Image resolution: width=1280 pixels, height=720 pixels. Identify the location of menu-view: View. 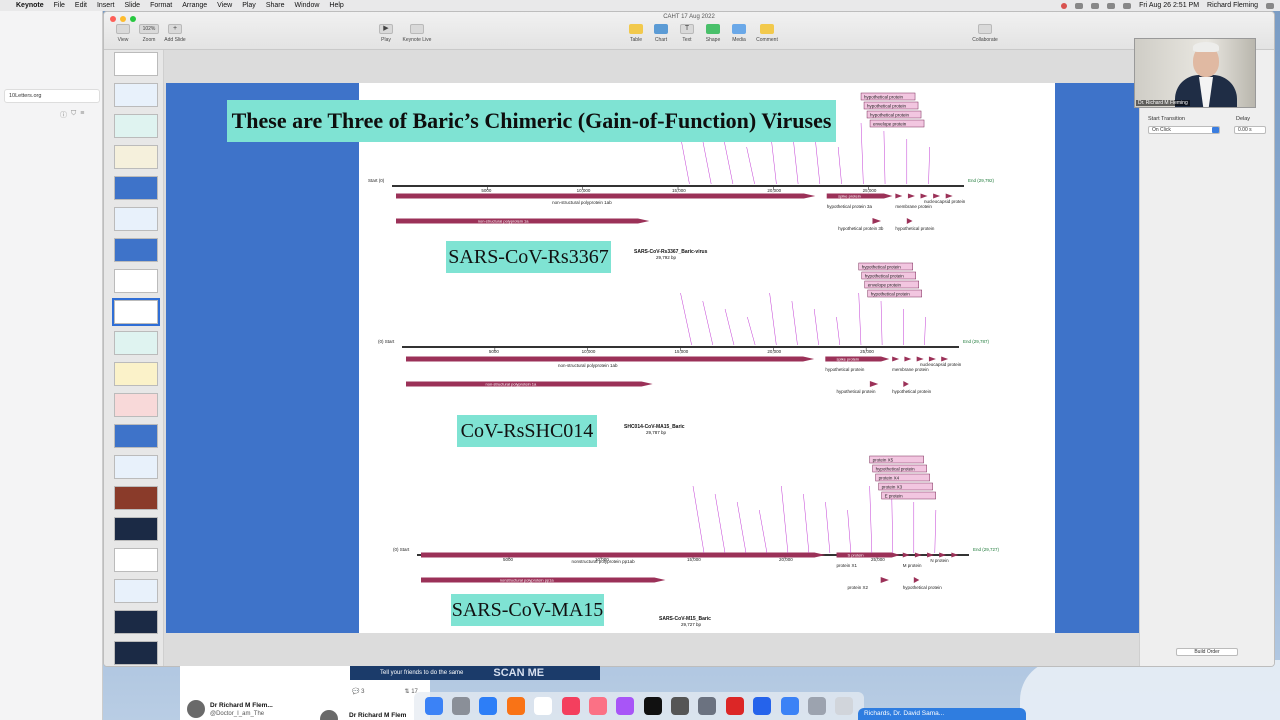
(224, 5).